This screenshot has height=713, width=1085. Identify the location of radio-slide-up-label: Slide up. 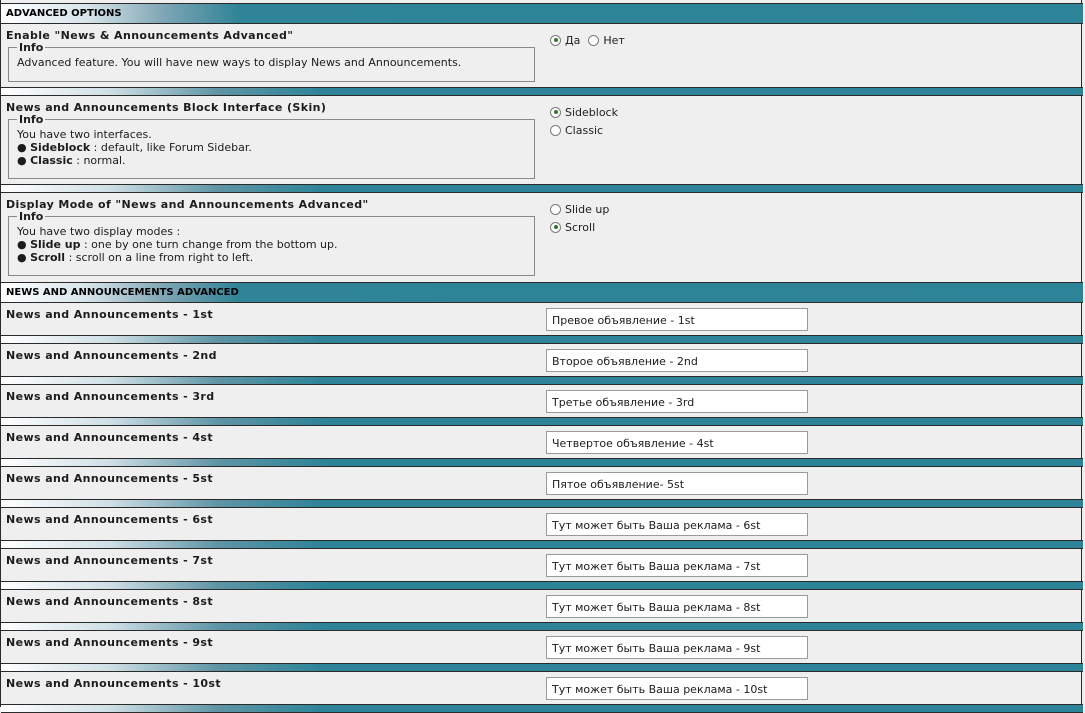
(587, 209).